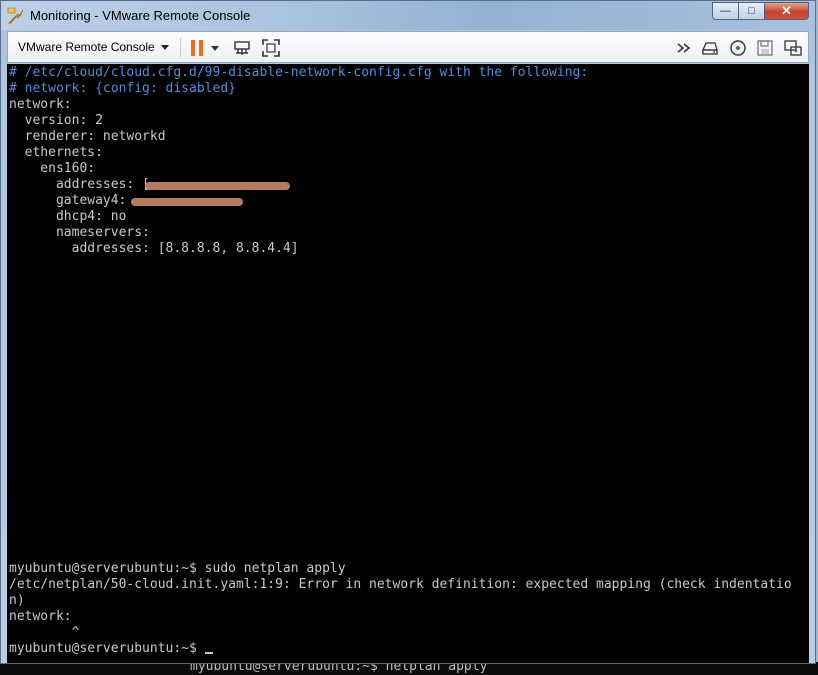 Image resolution: width=818 pixels, height=675 pixels. What do you see at coordinates (408, 15) in the screenshot?
I see `title-bar: Monitoring - VMware Remote Console — □ ✕` at bounding box center [408, 15].